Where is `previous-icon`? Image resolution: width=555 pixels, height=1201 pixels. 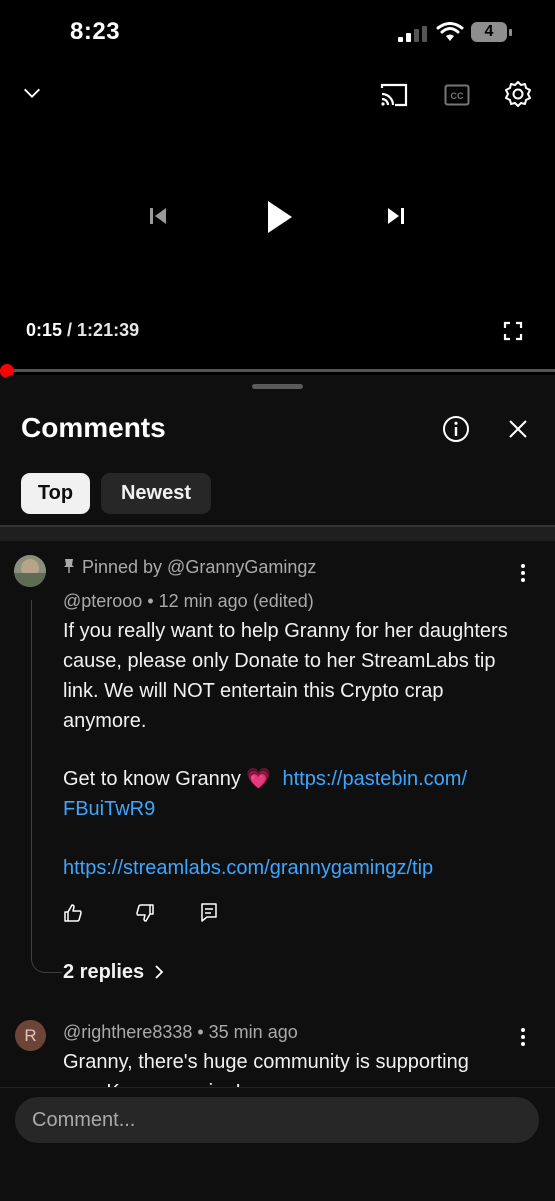
previous-icon is located at coordinates (158, 216).